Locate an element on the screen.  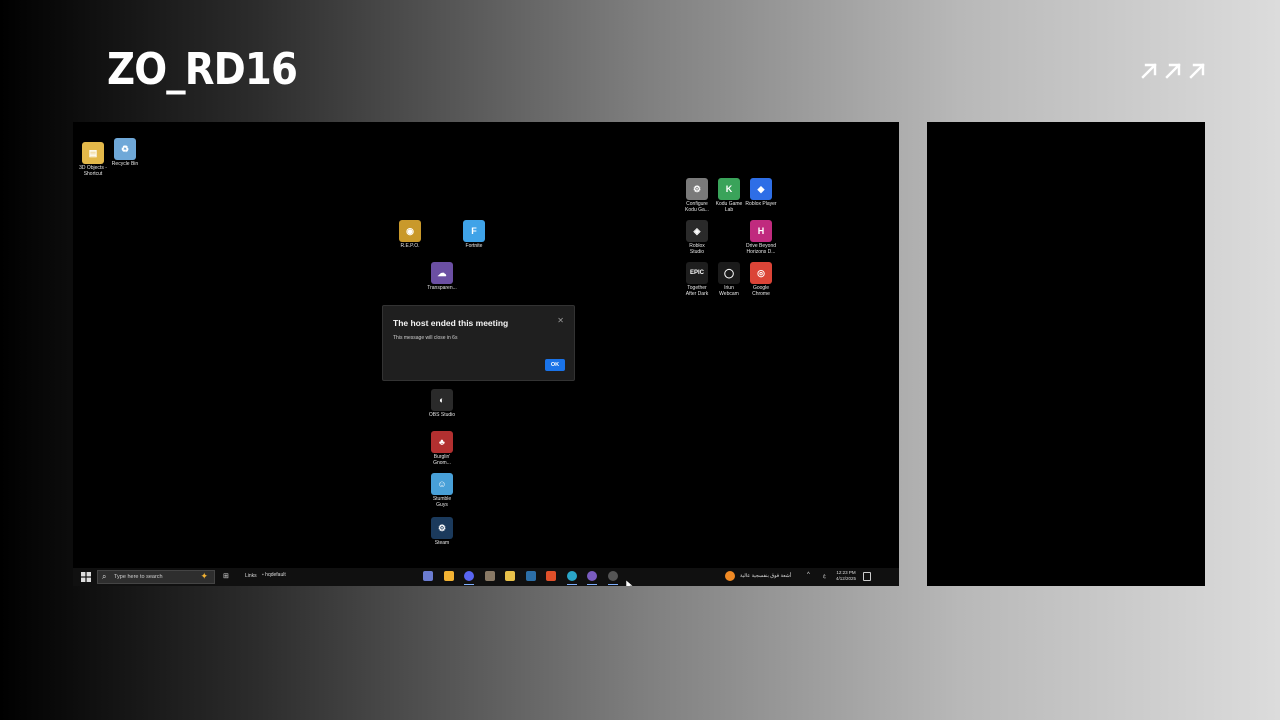
arrows-icon is located at coordinates (1173, 71).